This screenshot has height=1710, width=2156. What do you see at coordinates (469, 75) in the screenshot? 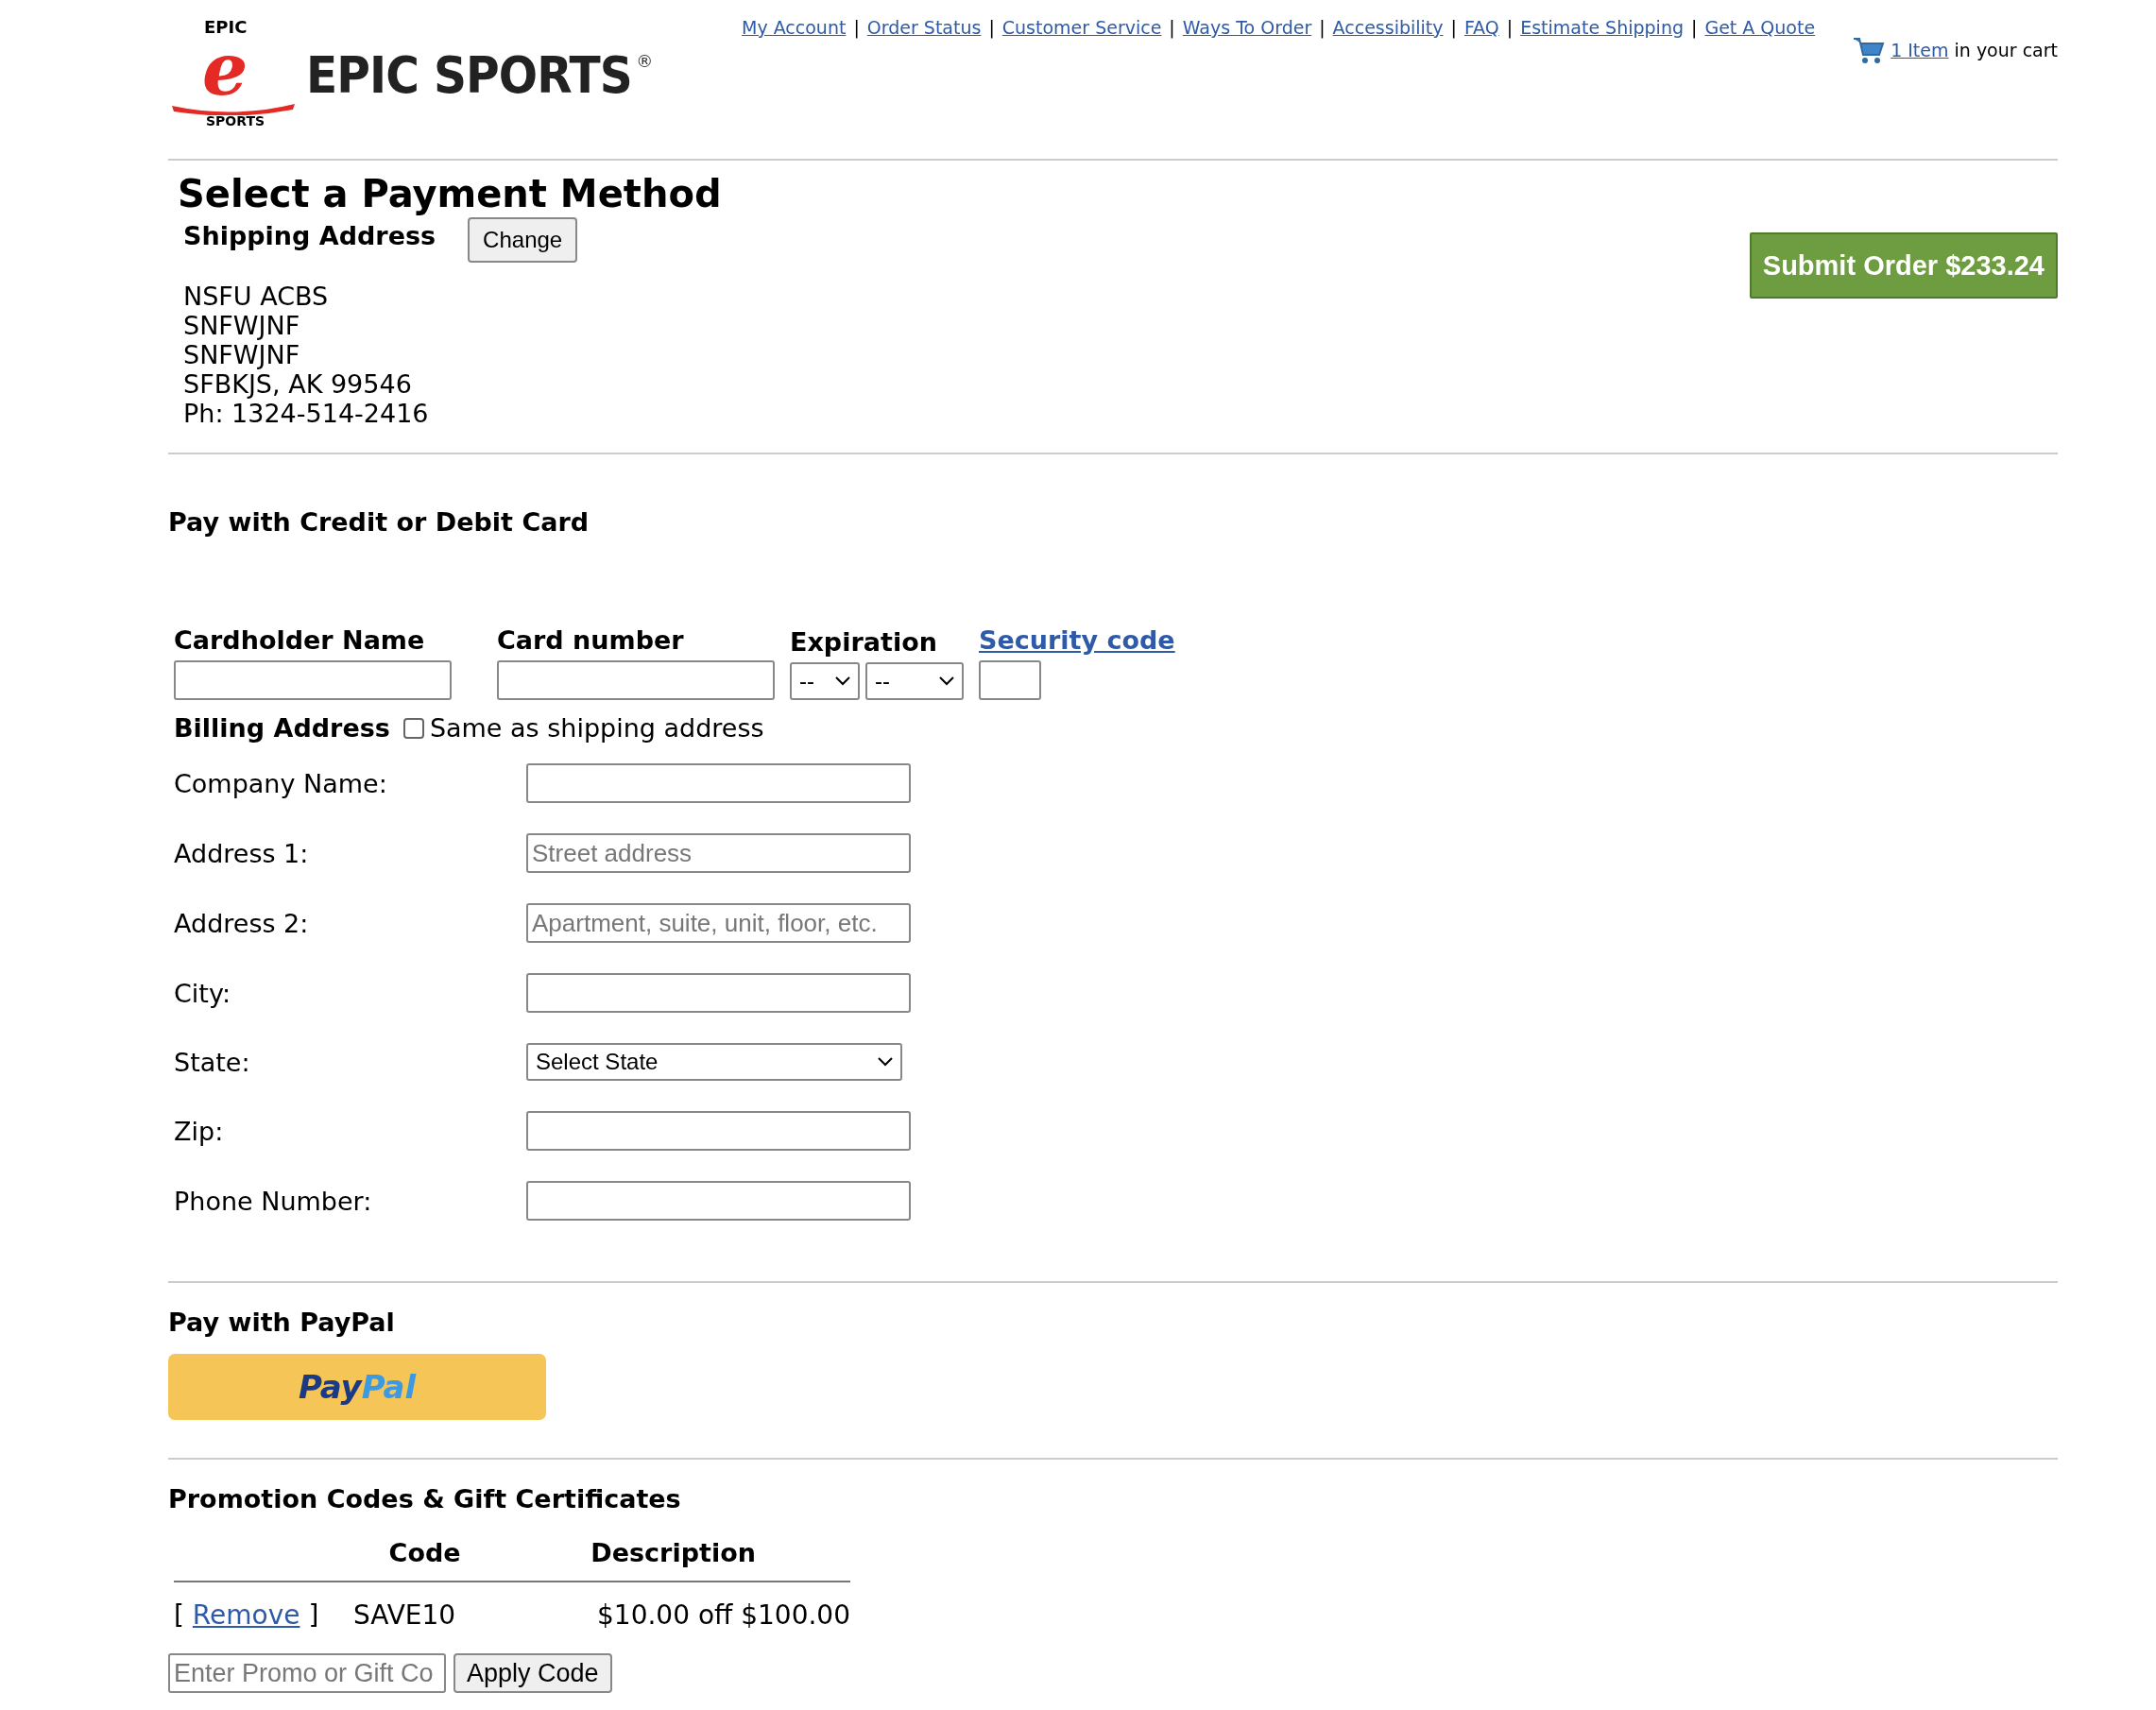
I see `logo-wordmark: EPIC SPORTS` at bounding box center [469, 75].